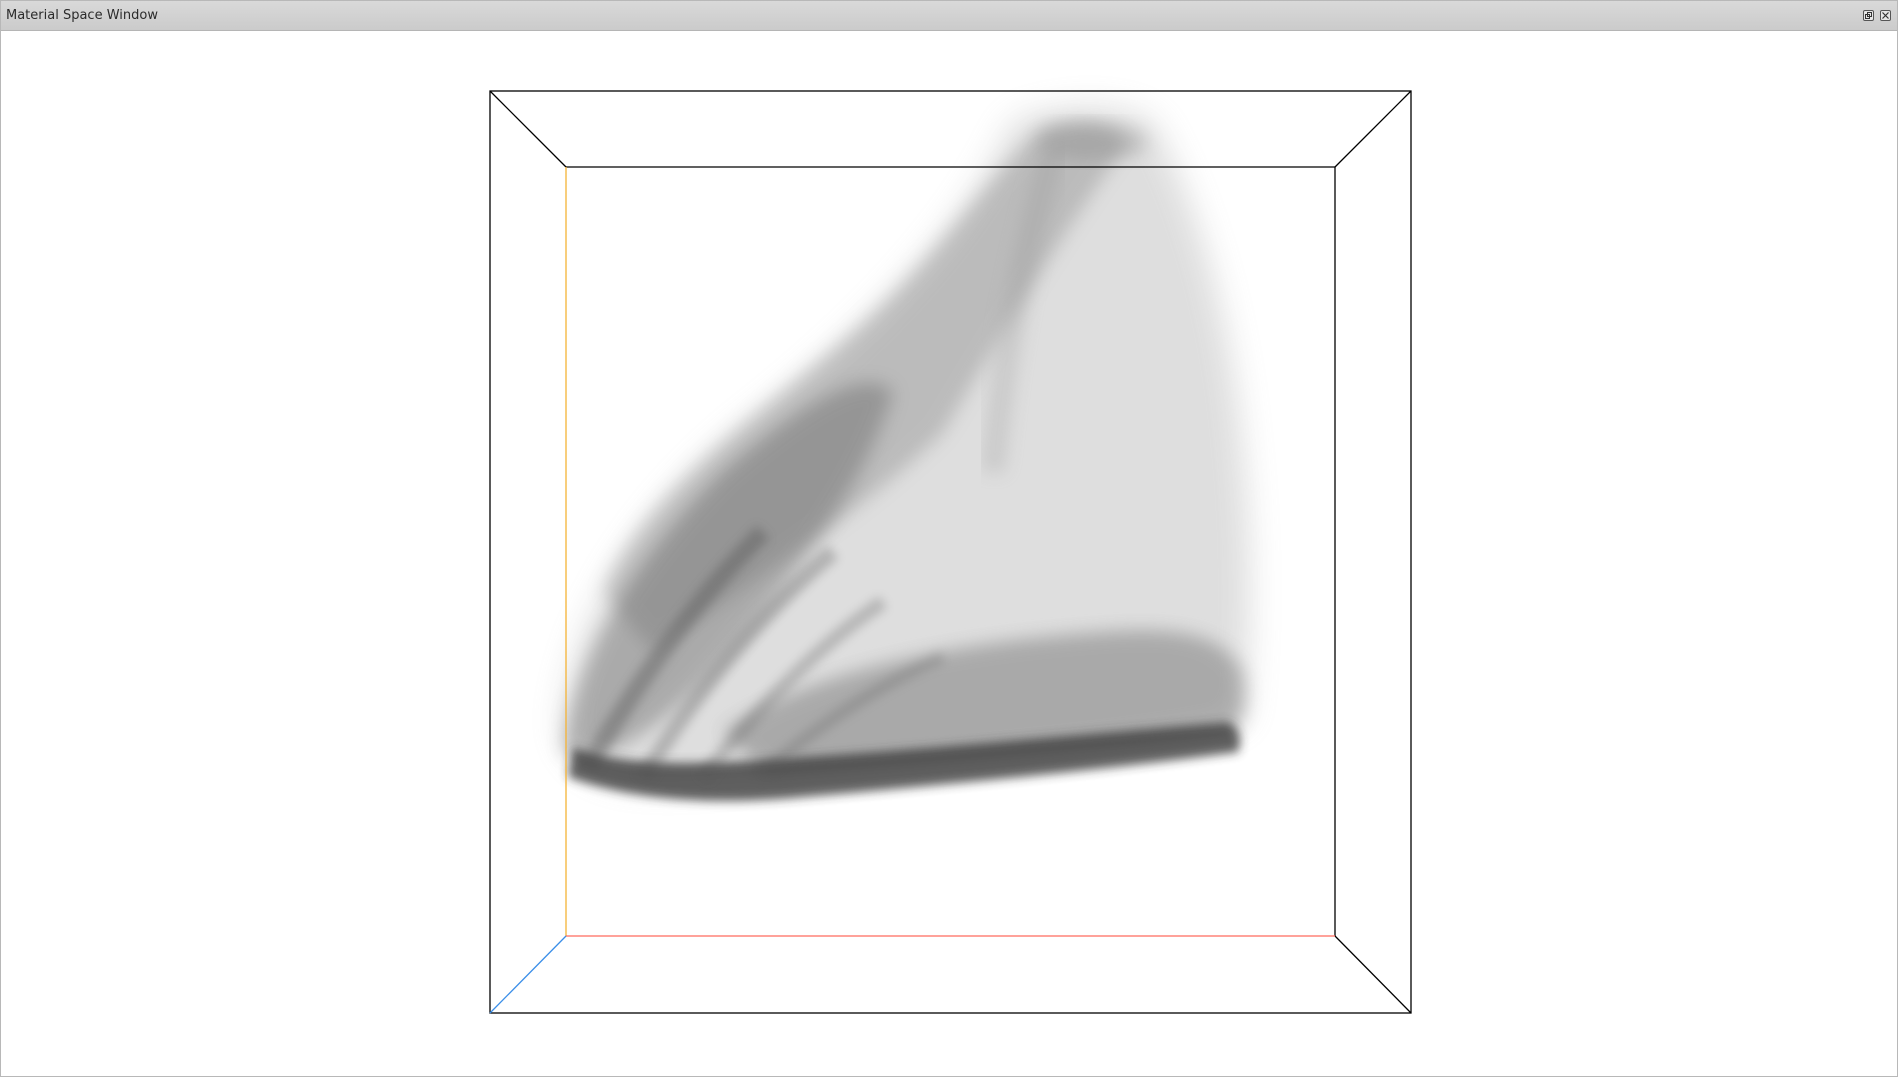 This screenshot has height=1077, width=1898. I want to click on box-edge-top-left, so click(528, 129).